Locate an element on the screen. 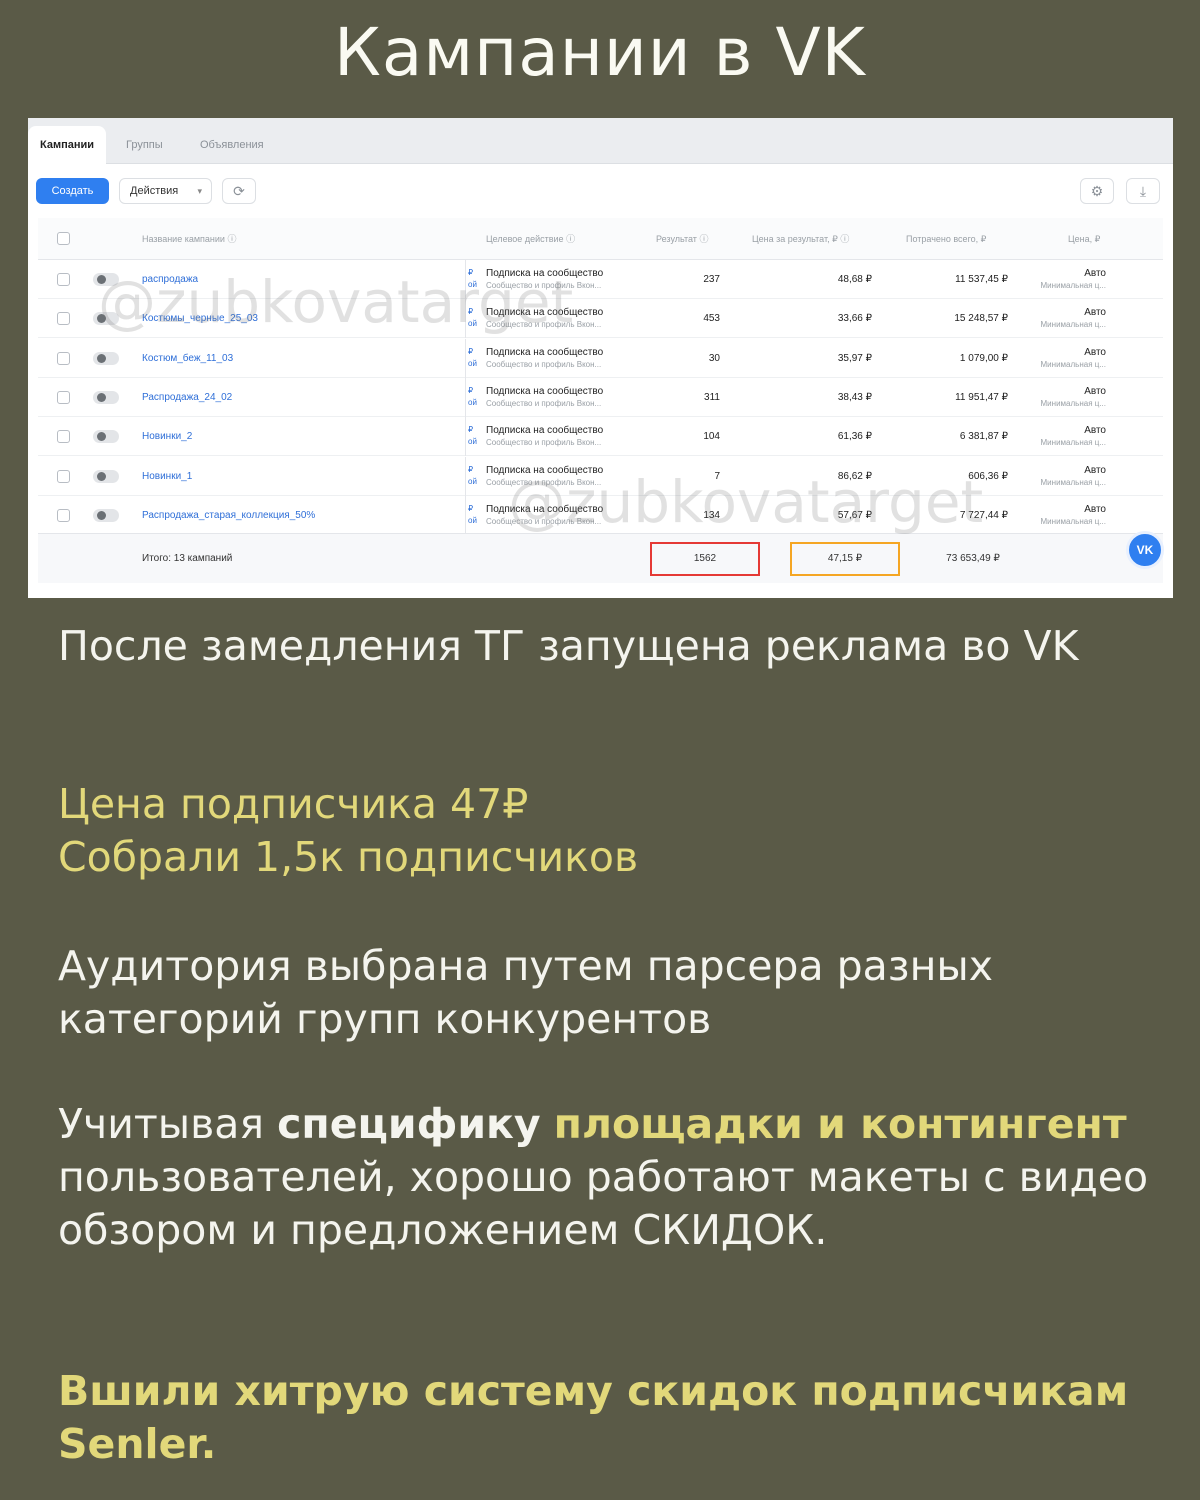 The height and width of the screenshot is (1500, 1200). totals-label: Итого: 13 кампаний is located at coordinates (187, 558).